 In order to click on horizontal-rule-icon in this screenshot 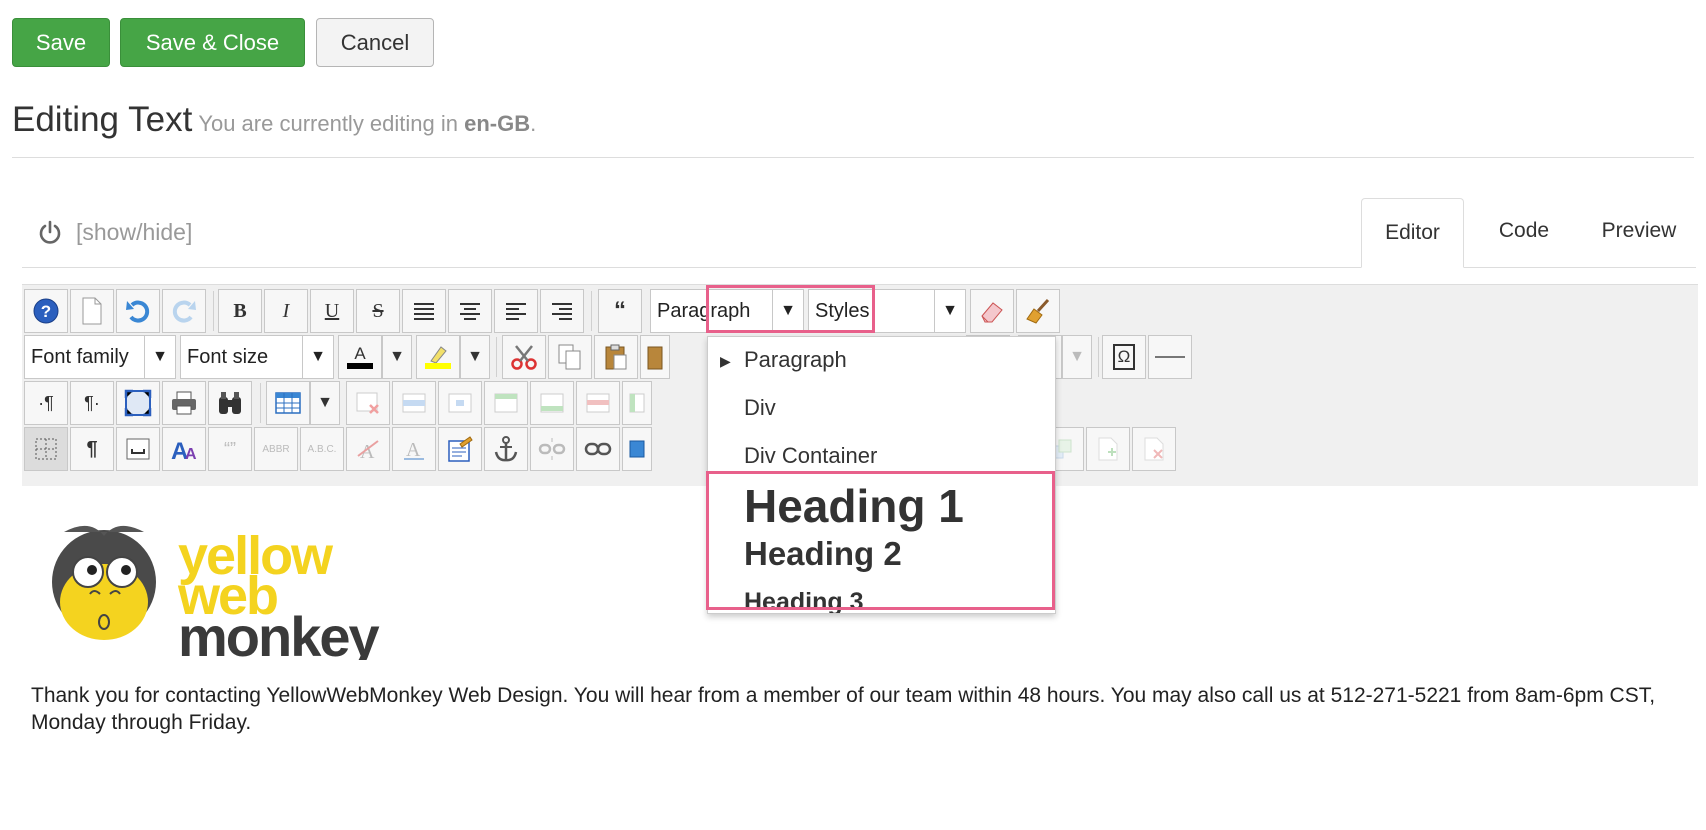, I will do `click(1170, 357)`.